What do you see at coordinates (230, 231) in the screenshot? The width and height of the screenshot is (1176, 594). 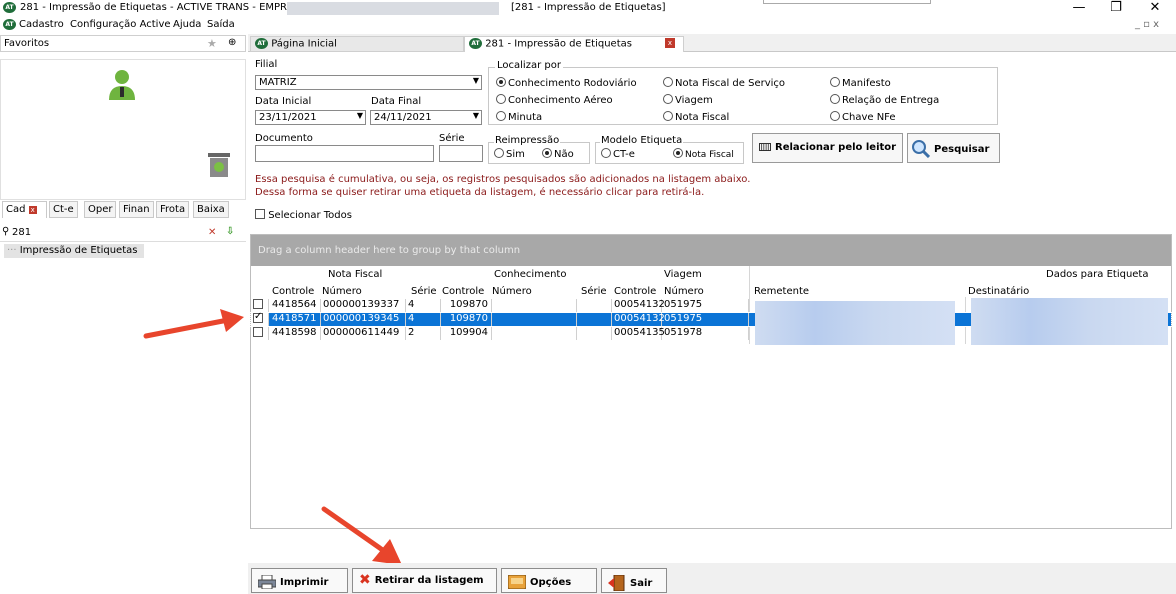 I see `search-go-icon: ⇩` at bounding box center [230, 231].